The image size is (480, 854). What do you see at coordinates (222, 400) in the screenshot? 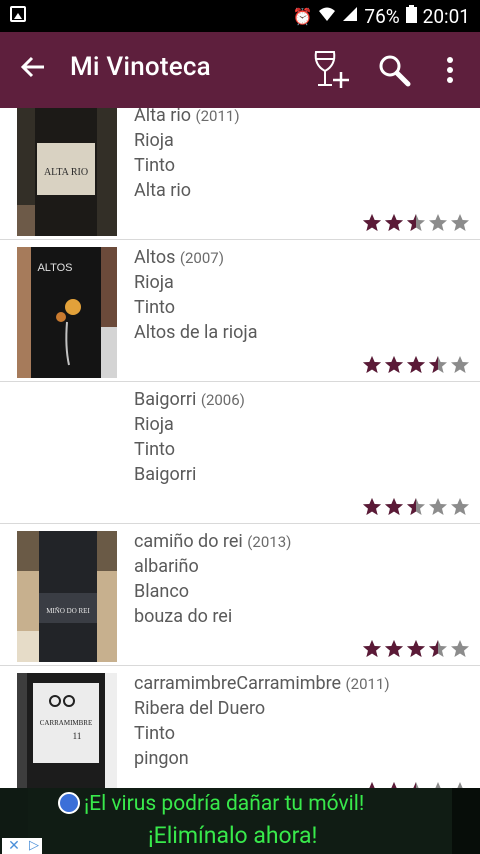
I see `wine-year: (2006)` at bounding box center [222, 400].